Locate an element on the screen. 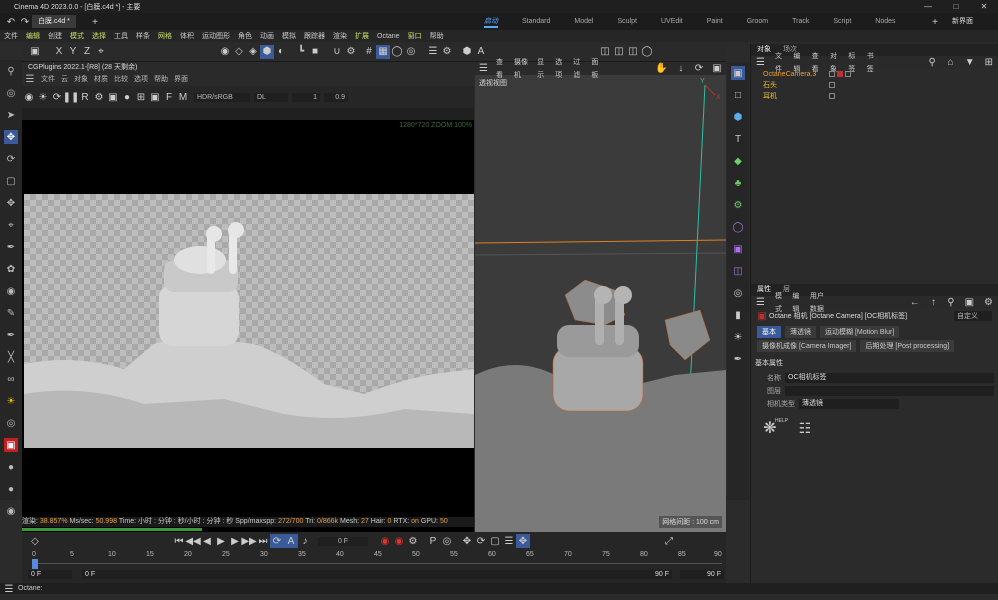 This screenshot has height=600, width=998. loop-icon: ∞ is located at coordinates (11, 379).